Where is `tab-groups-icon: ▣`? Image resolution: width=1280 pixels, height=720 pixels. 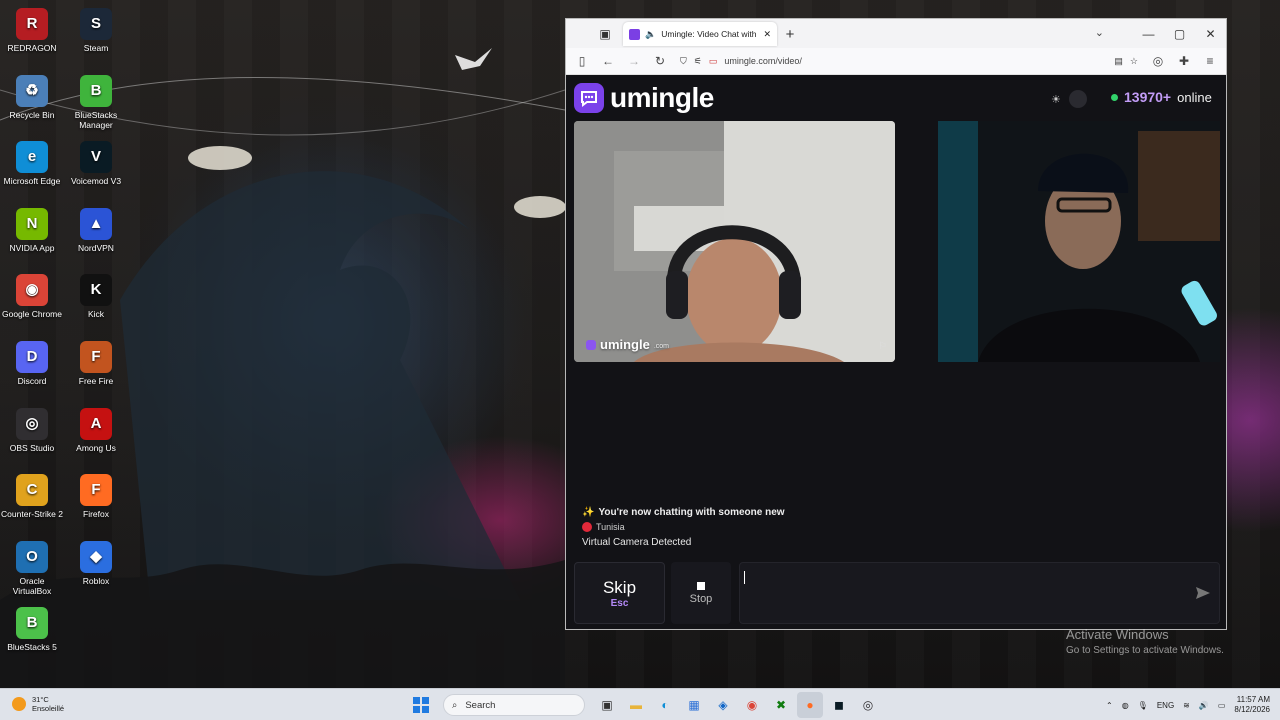 tab-groups-icon: ▣ is located at coordinates (605, 33).